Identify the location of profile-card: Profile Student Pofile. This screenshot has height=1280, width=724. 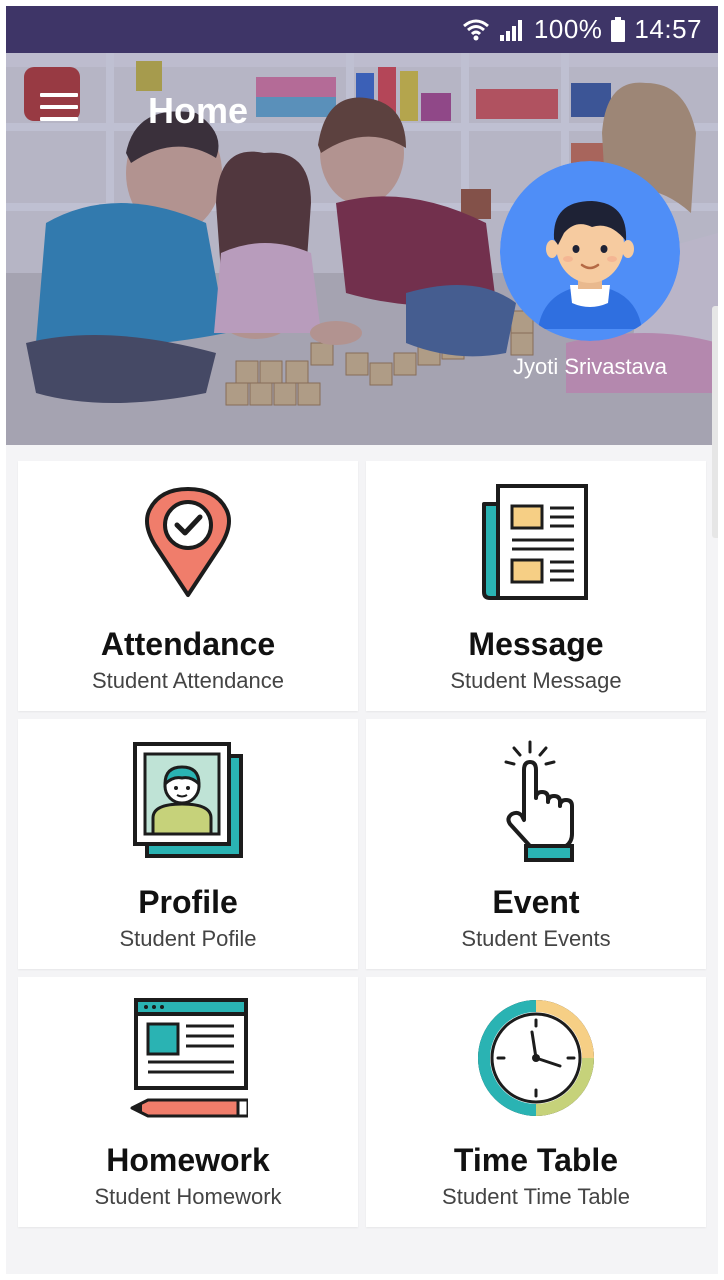
(188, 844).